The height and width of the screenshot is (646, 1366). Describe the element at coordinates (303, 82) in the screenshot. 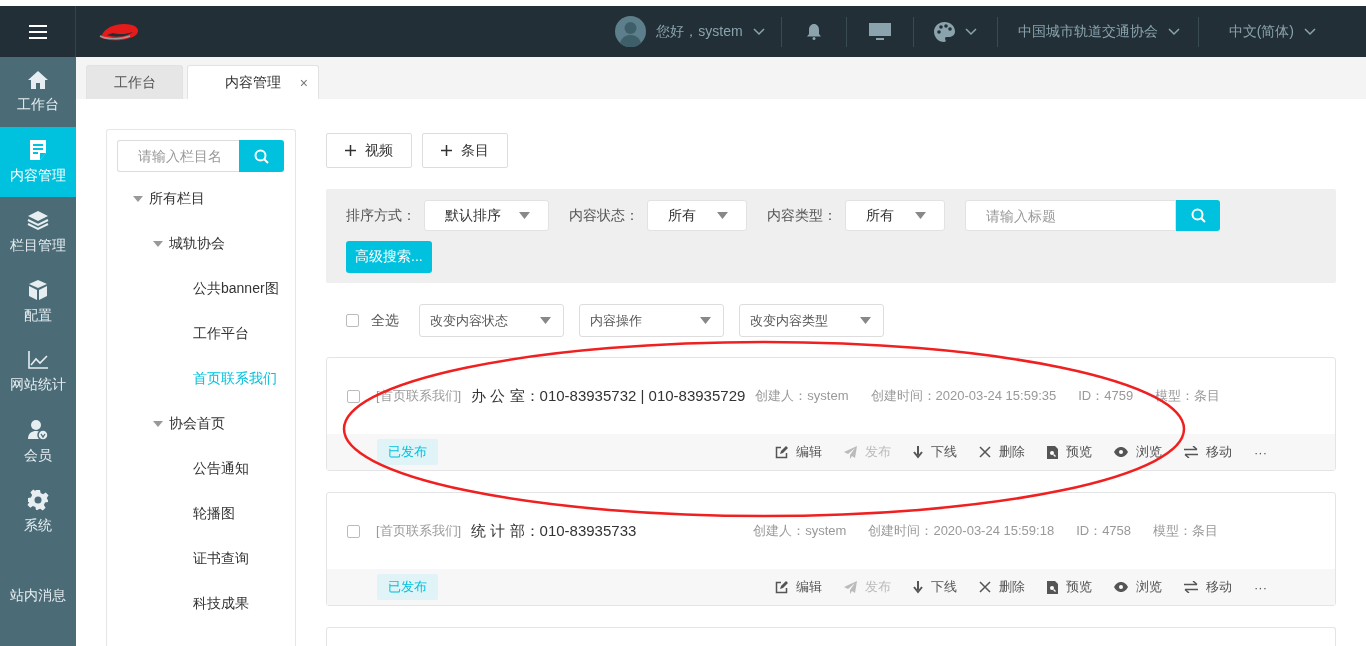

I see `tab-close-button: ×` at that location.